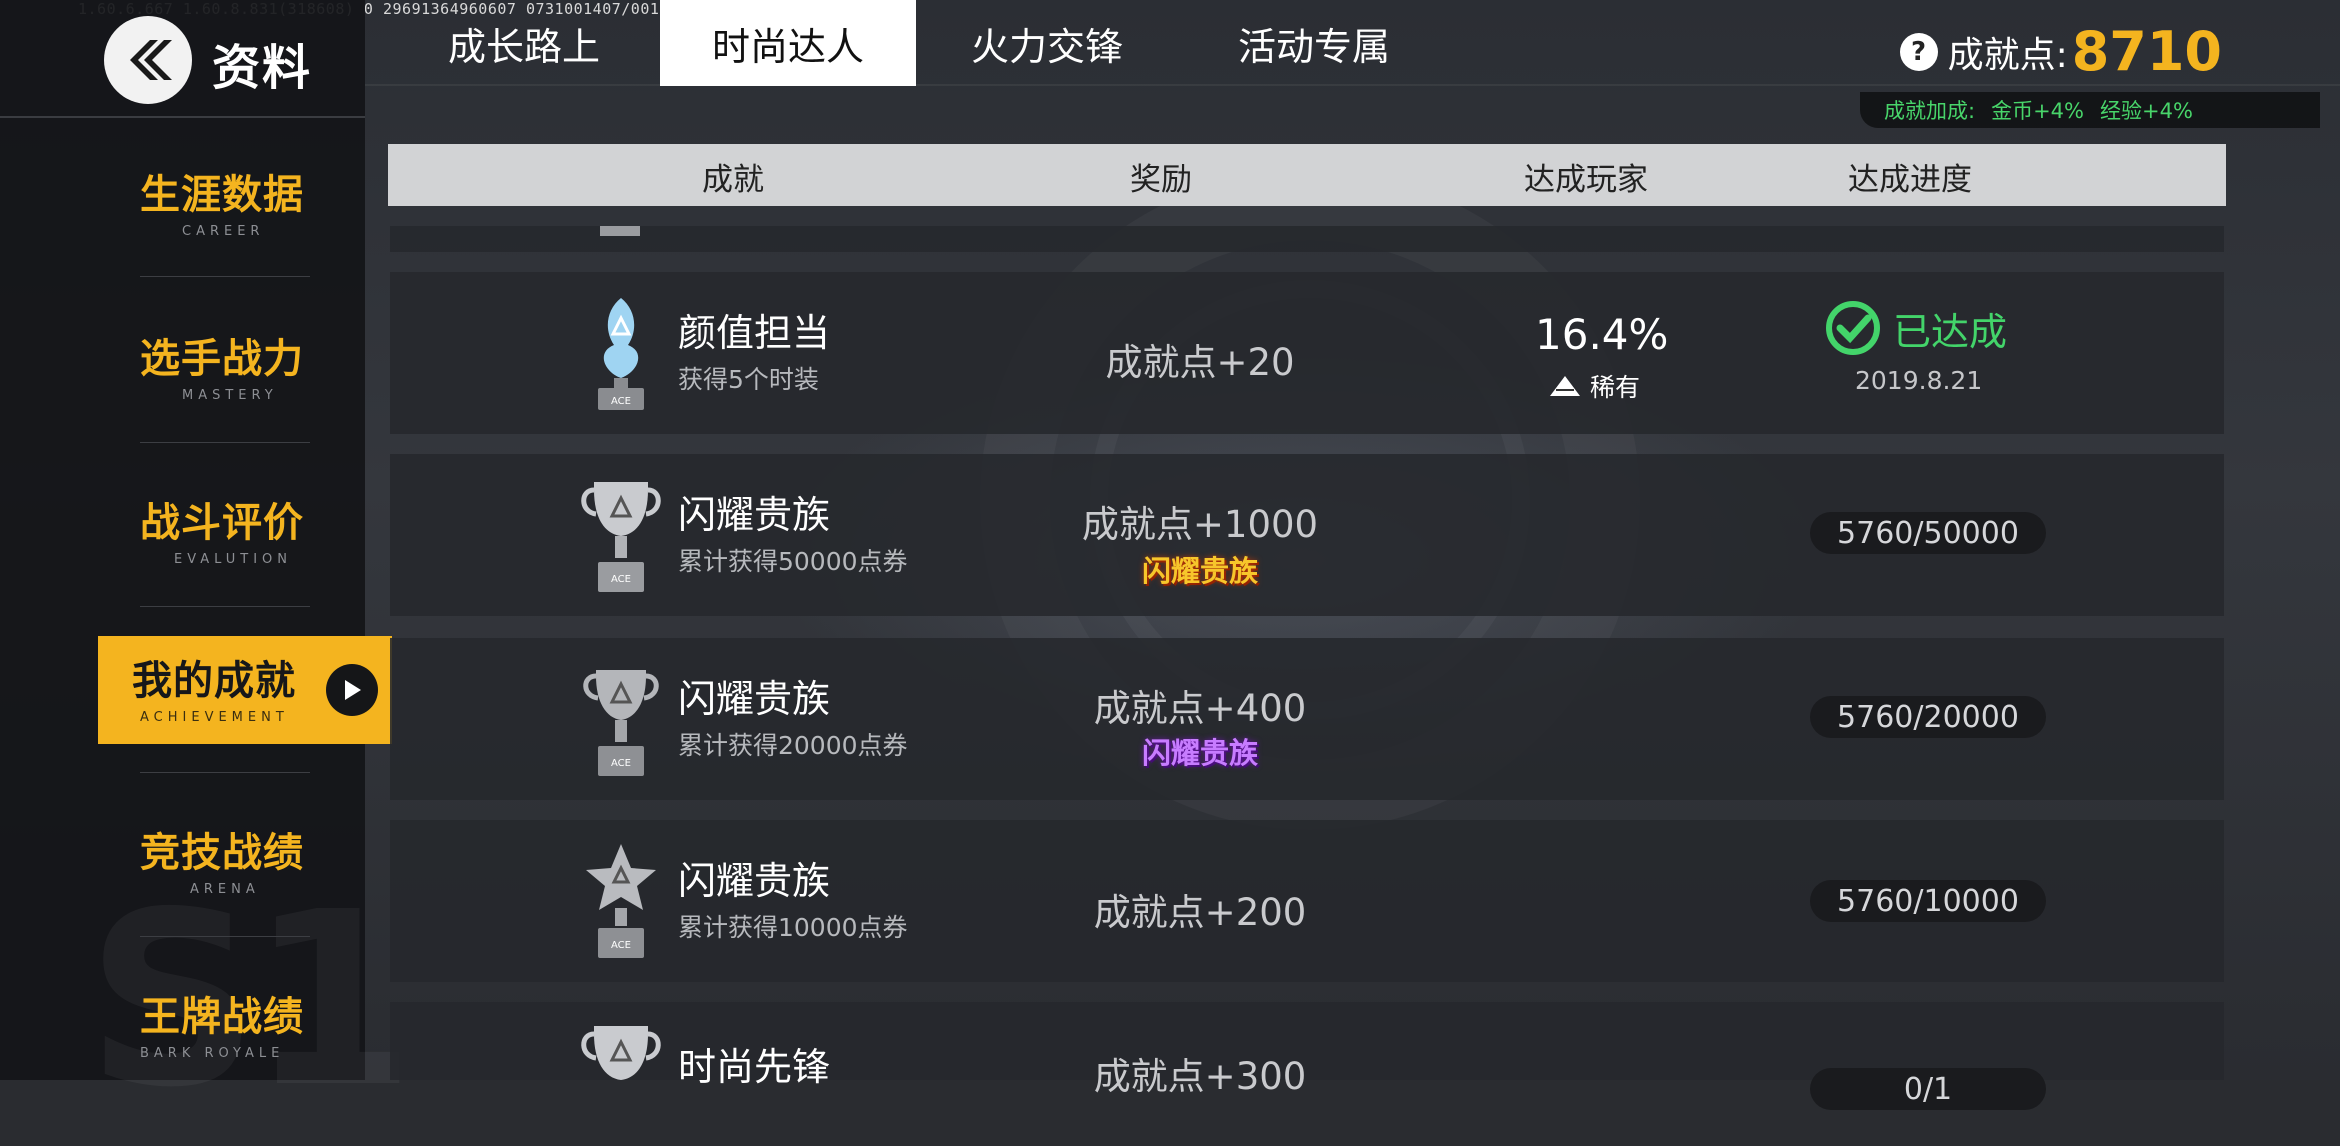 The image size is (2340, 1146). What do you see at coordinates (1615, 387) in the screenshot?
I see `rarity-text: 稀有` at bounding box center [1615, 387].